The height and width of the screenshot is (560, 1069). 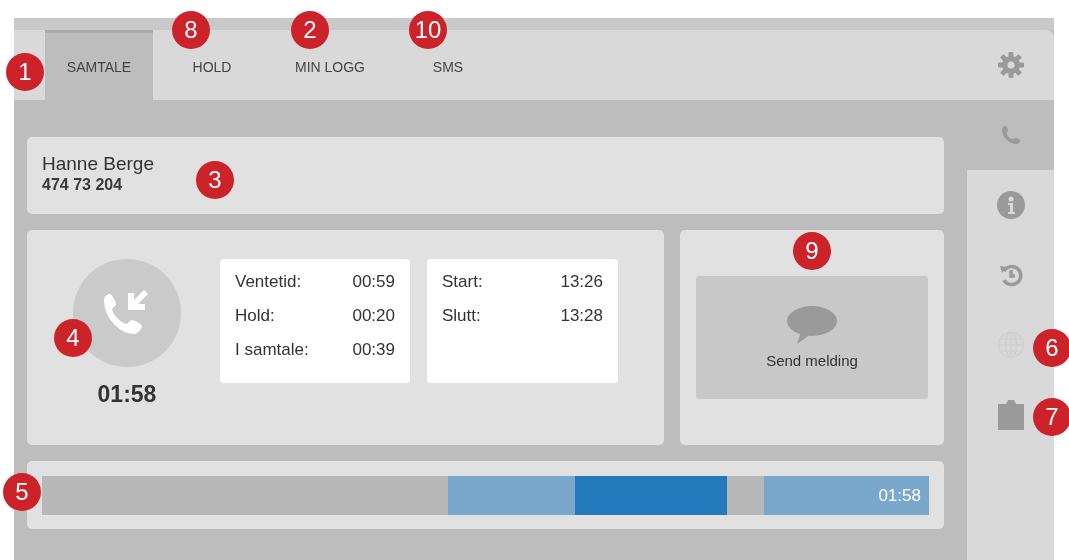 What do you see at coordinates (25, 72) in the screenshot?
I see `callout-badge: 1` at bounding box center [25, 72].